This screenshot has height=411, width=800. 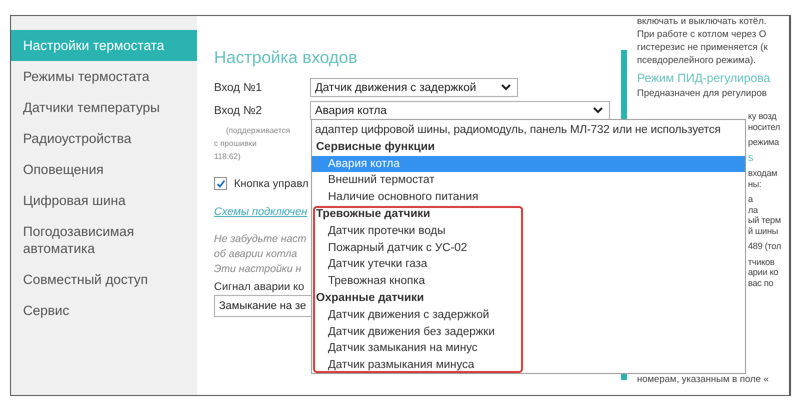 I want to click on help-text: псевдорелейного режима)., so click(x=697, y=60).